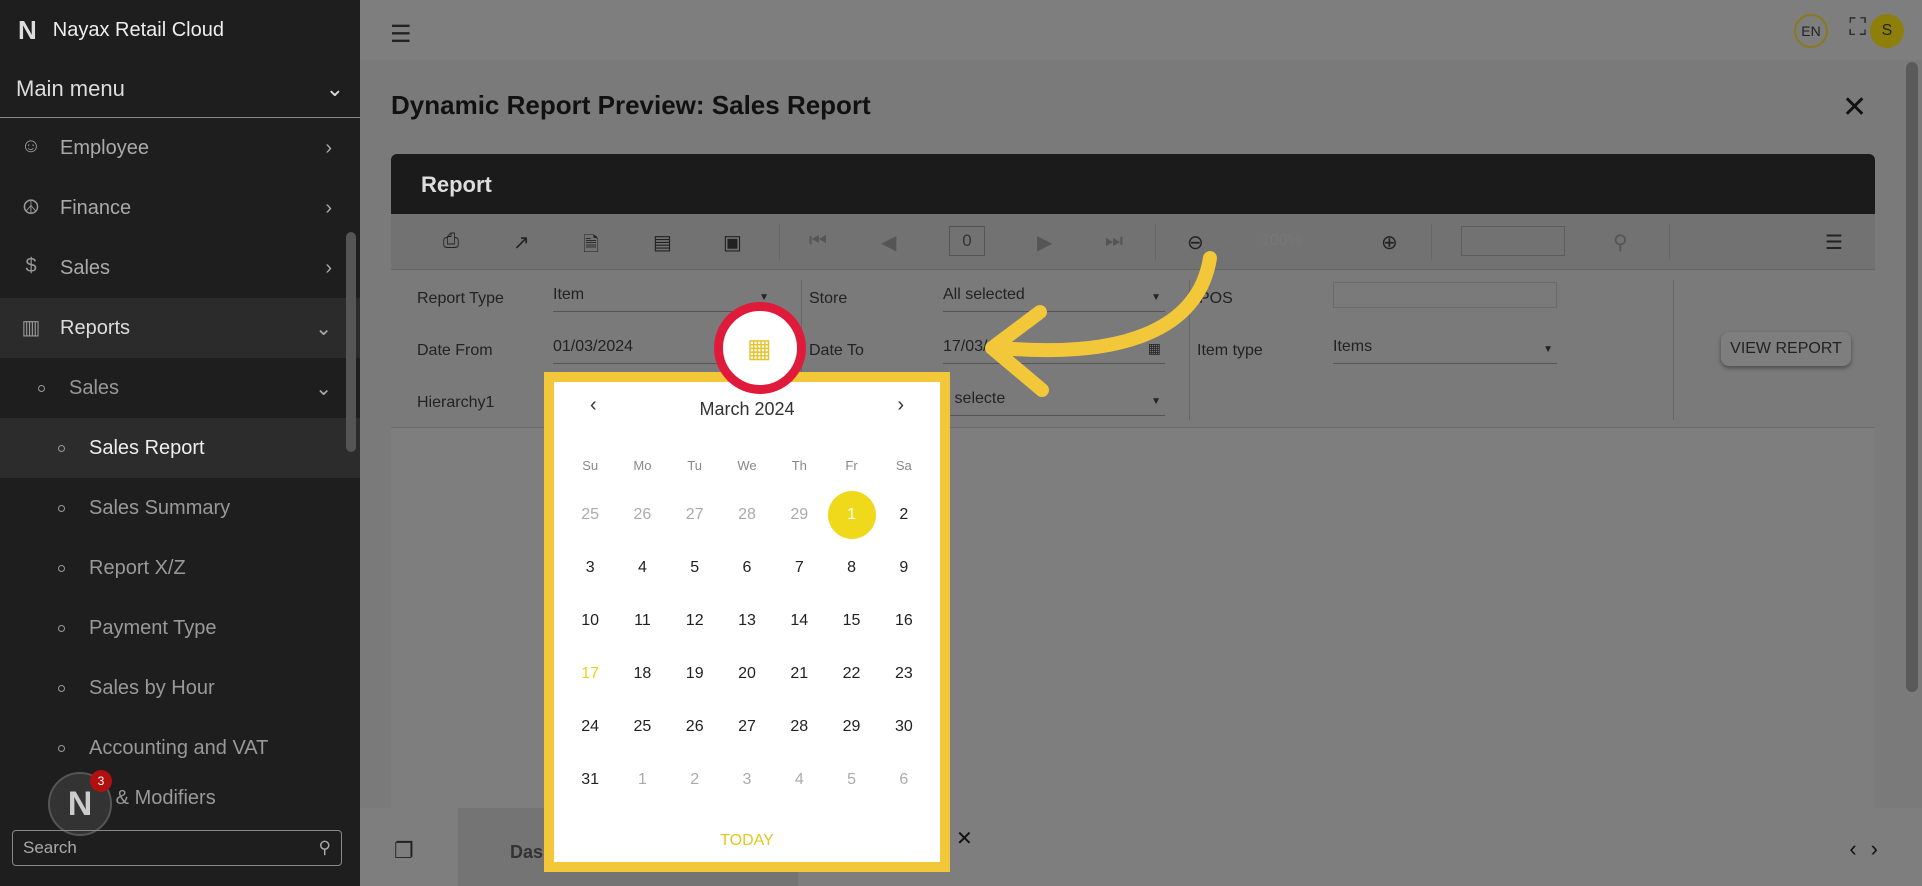 This screenshot has width=1922, height=886. Describe the element at coordinates (180, 568) in the screenshot. I see `sidebar-subitem-report-xz: Report X/Z` at that location.